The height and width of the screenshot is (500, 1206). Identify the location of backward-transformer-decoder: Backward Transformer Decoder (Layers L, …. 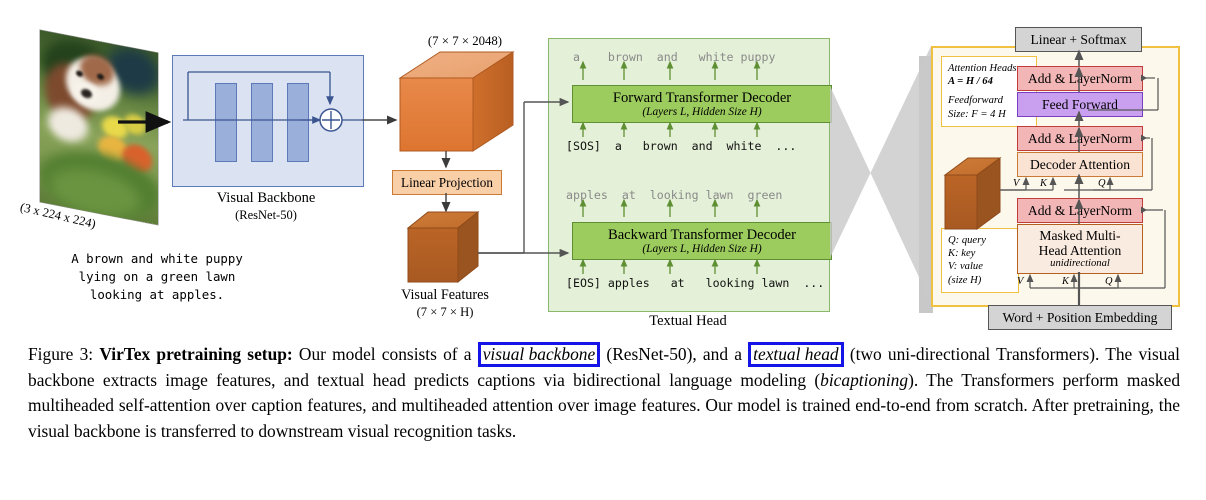
(702, 241).